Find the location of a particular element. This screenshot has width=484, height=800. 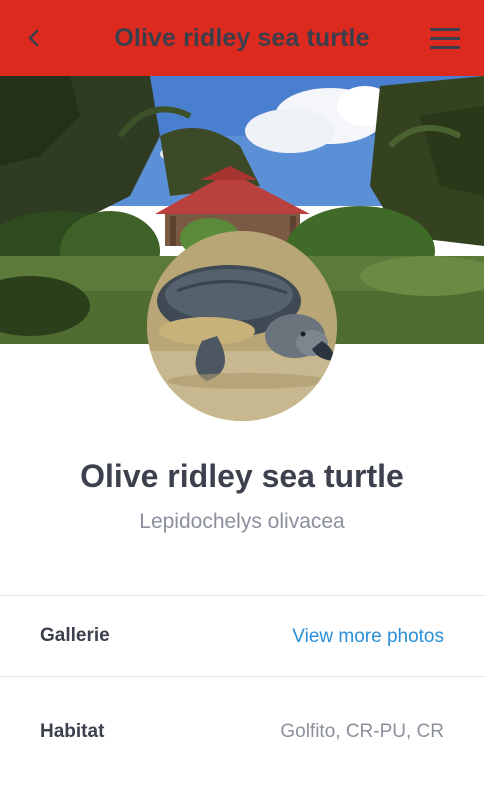

species-scientific-name: Lepidochelys olivacea is located at coordinates (242, 521).